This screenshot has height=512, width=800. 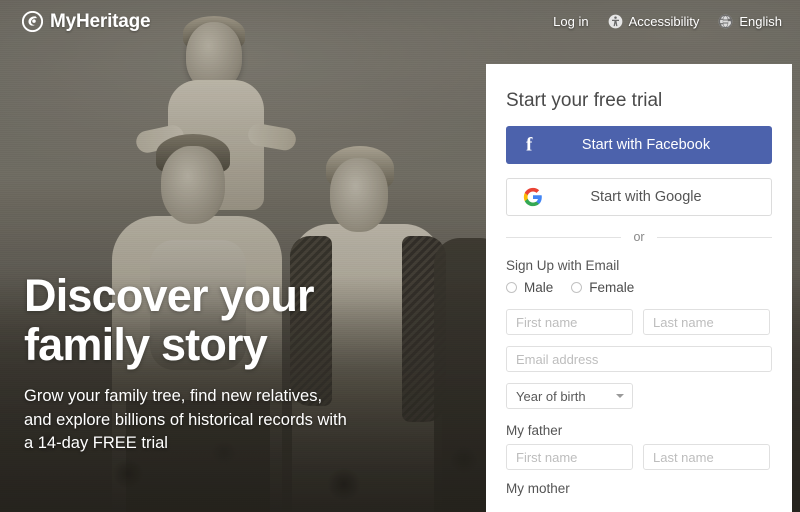 I want to click on language-label: English, so click(x=760, y=21).